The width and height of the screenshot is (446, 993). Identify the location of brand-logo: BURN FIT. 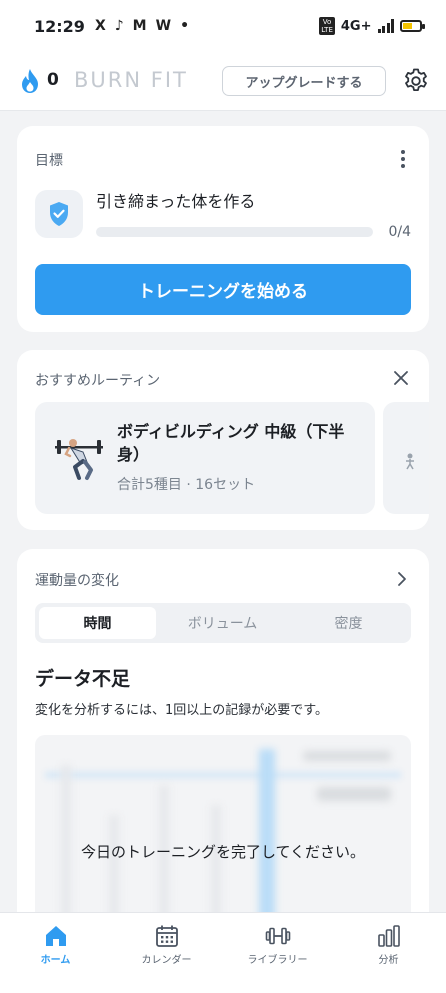
(131, 80).